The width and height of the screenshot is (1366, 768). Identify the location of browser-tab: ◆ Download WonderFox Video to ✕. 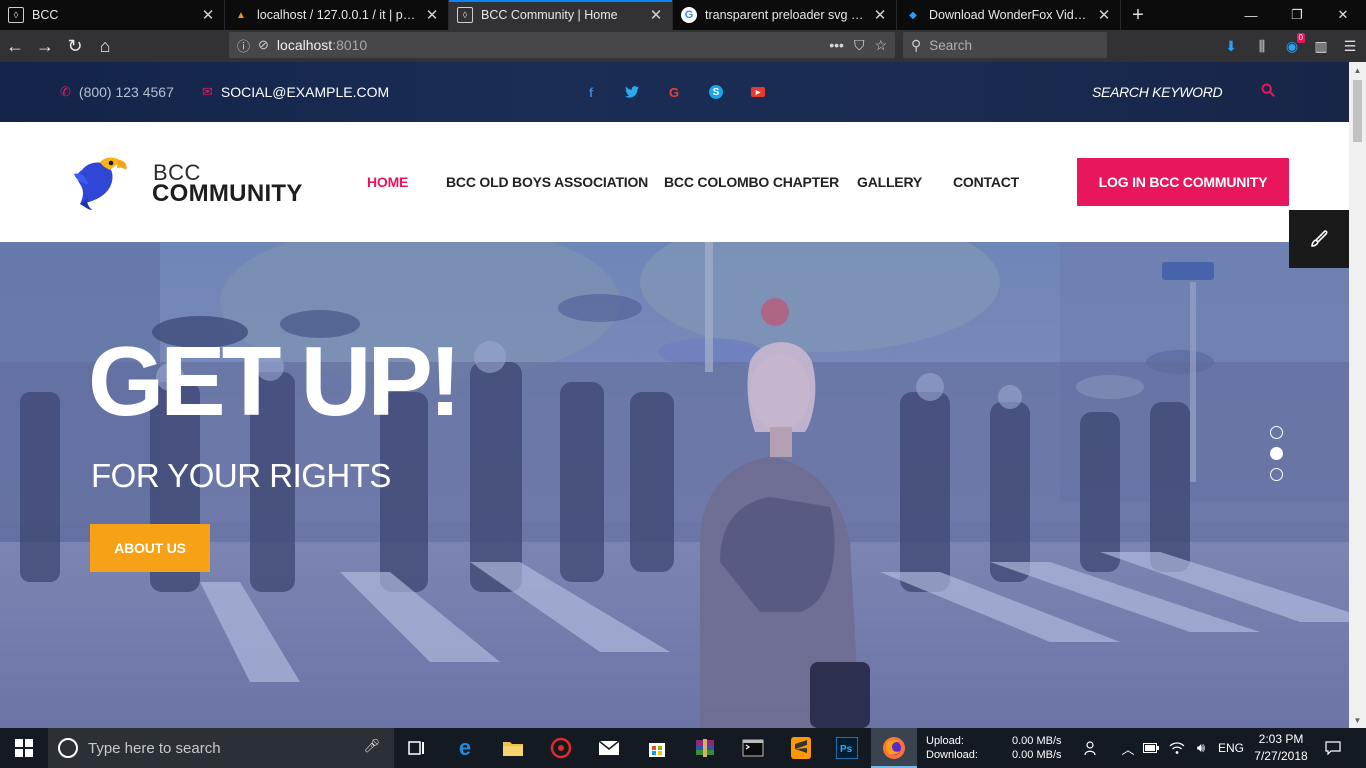
(1009, 15).